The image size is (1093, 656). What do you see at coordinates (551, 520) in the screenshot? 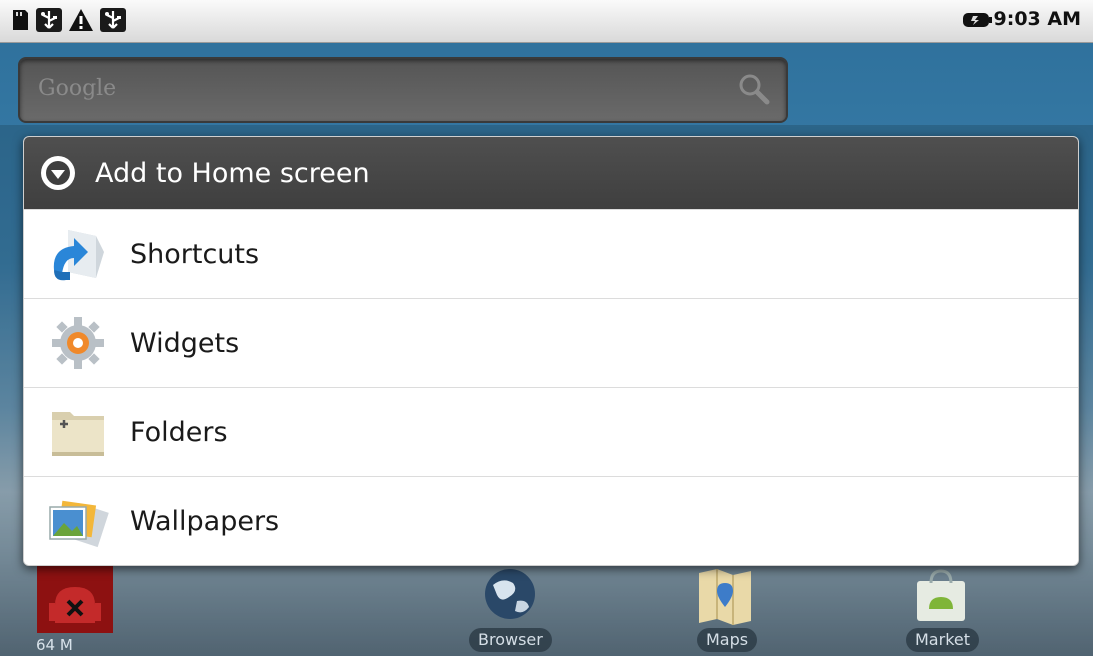
I see `menu-item-wallpapers: Wallpapers` at bounding box center [551, 520].